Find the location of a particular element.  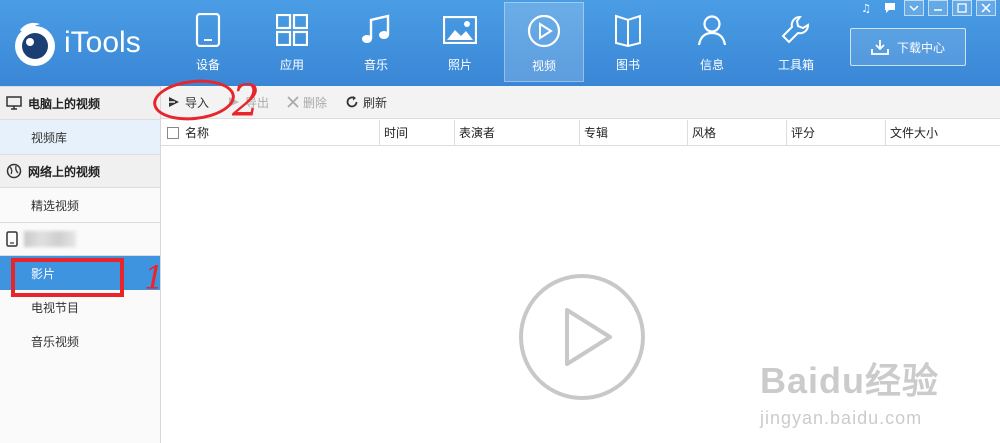

column-label: 名称 is located at coordinates (197, 133).